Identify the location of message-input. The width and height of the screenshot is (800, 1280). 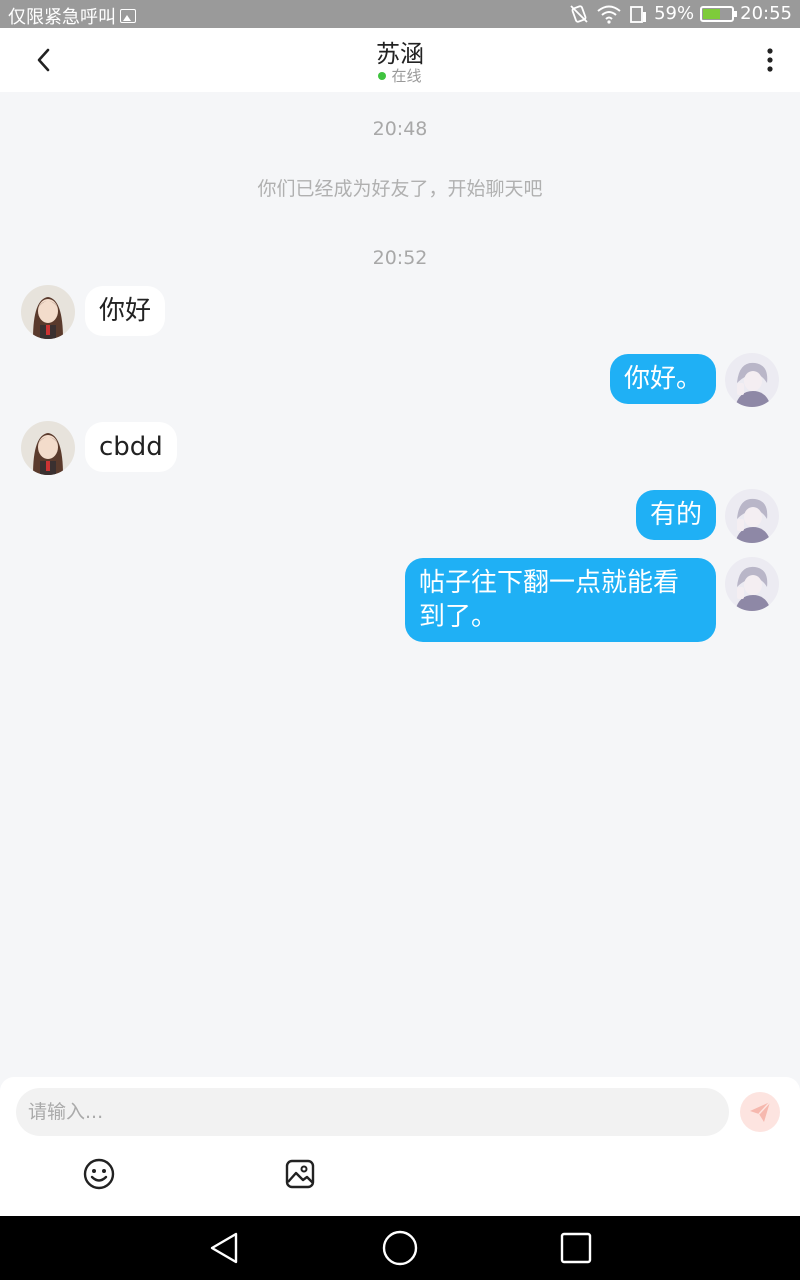
(372, 1112).